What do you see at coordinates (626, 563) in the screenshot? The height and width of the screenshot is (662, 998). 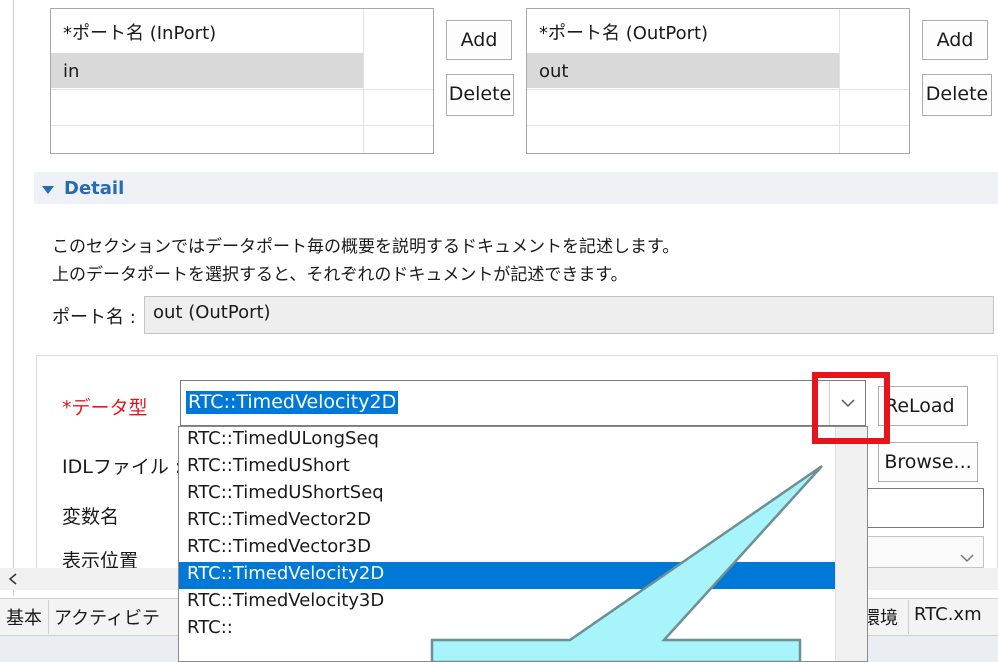 I see `callout-bubble` at bounding box center [626, 563].